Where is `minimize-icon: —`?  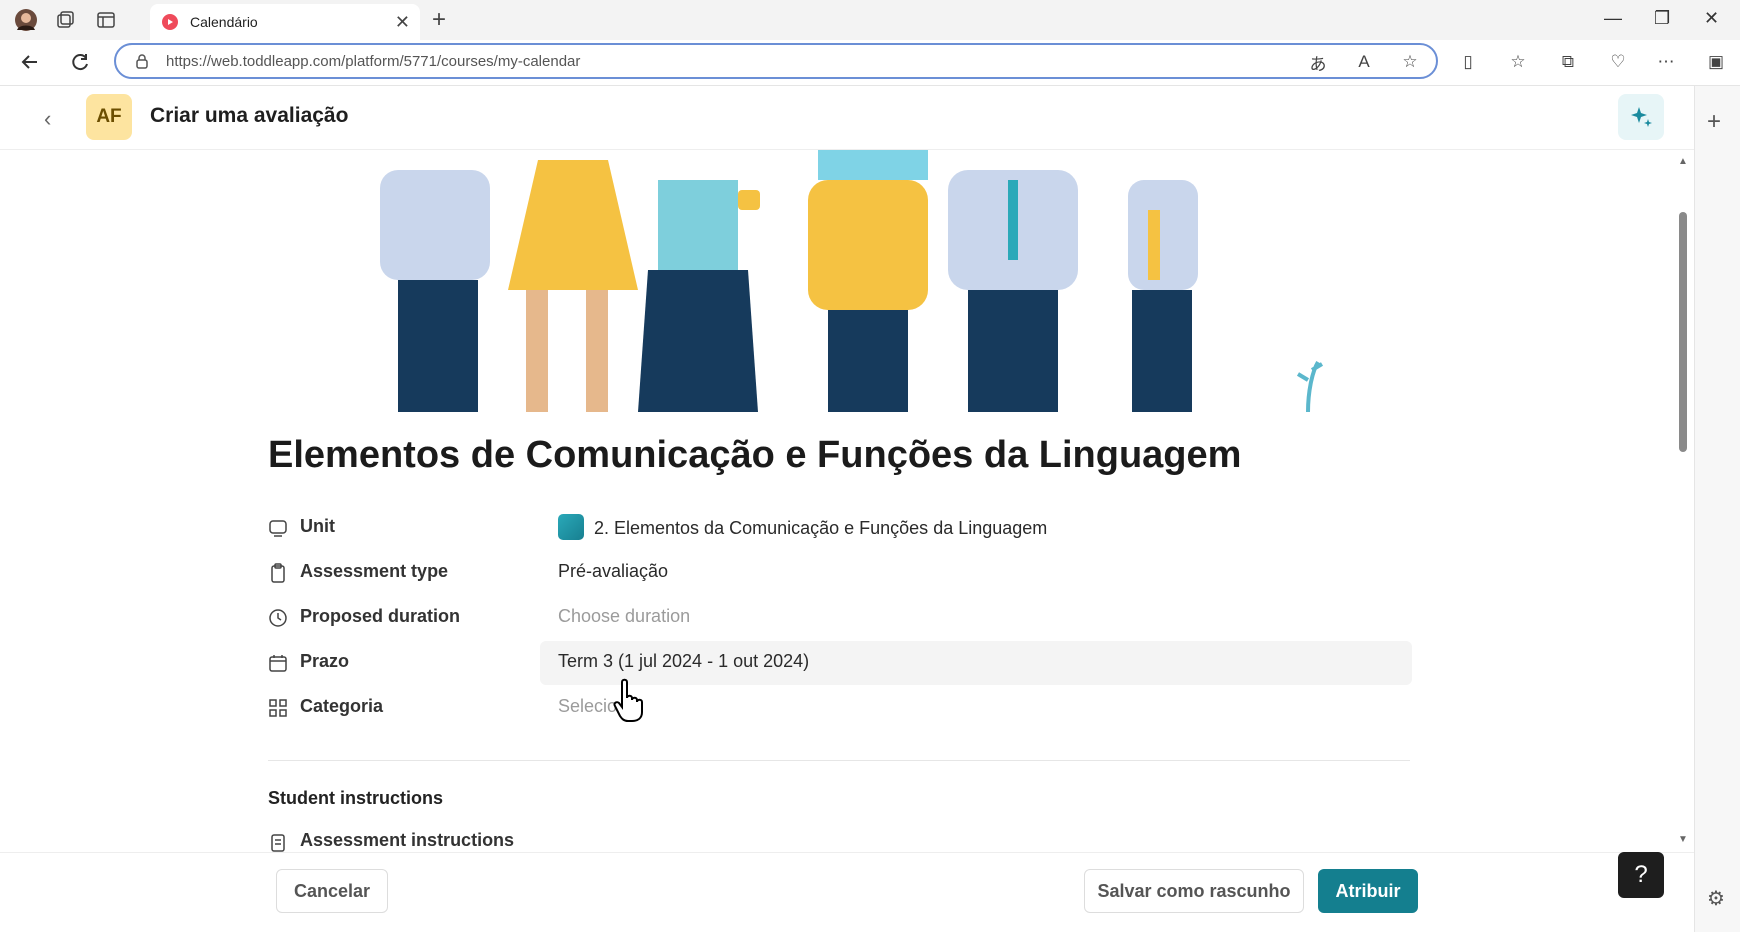 minimize-icon: — is located at coordinates (1613, 18).